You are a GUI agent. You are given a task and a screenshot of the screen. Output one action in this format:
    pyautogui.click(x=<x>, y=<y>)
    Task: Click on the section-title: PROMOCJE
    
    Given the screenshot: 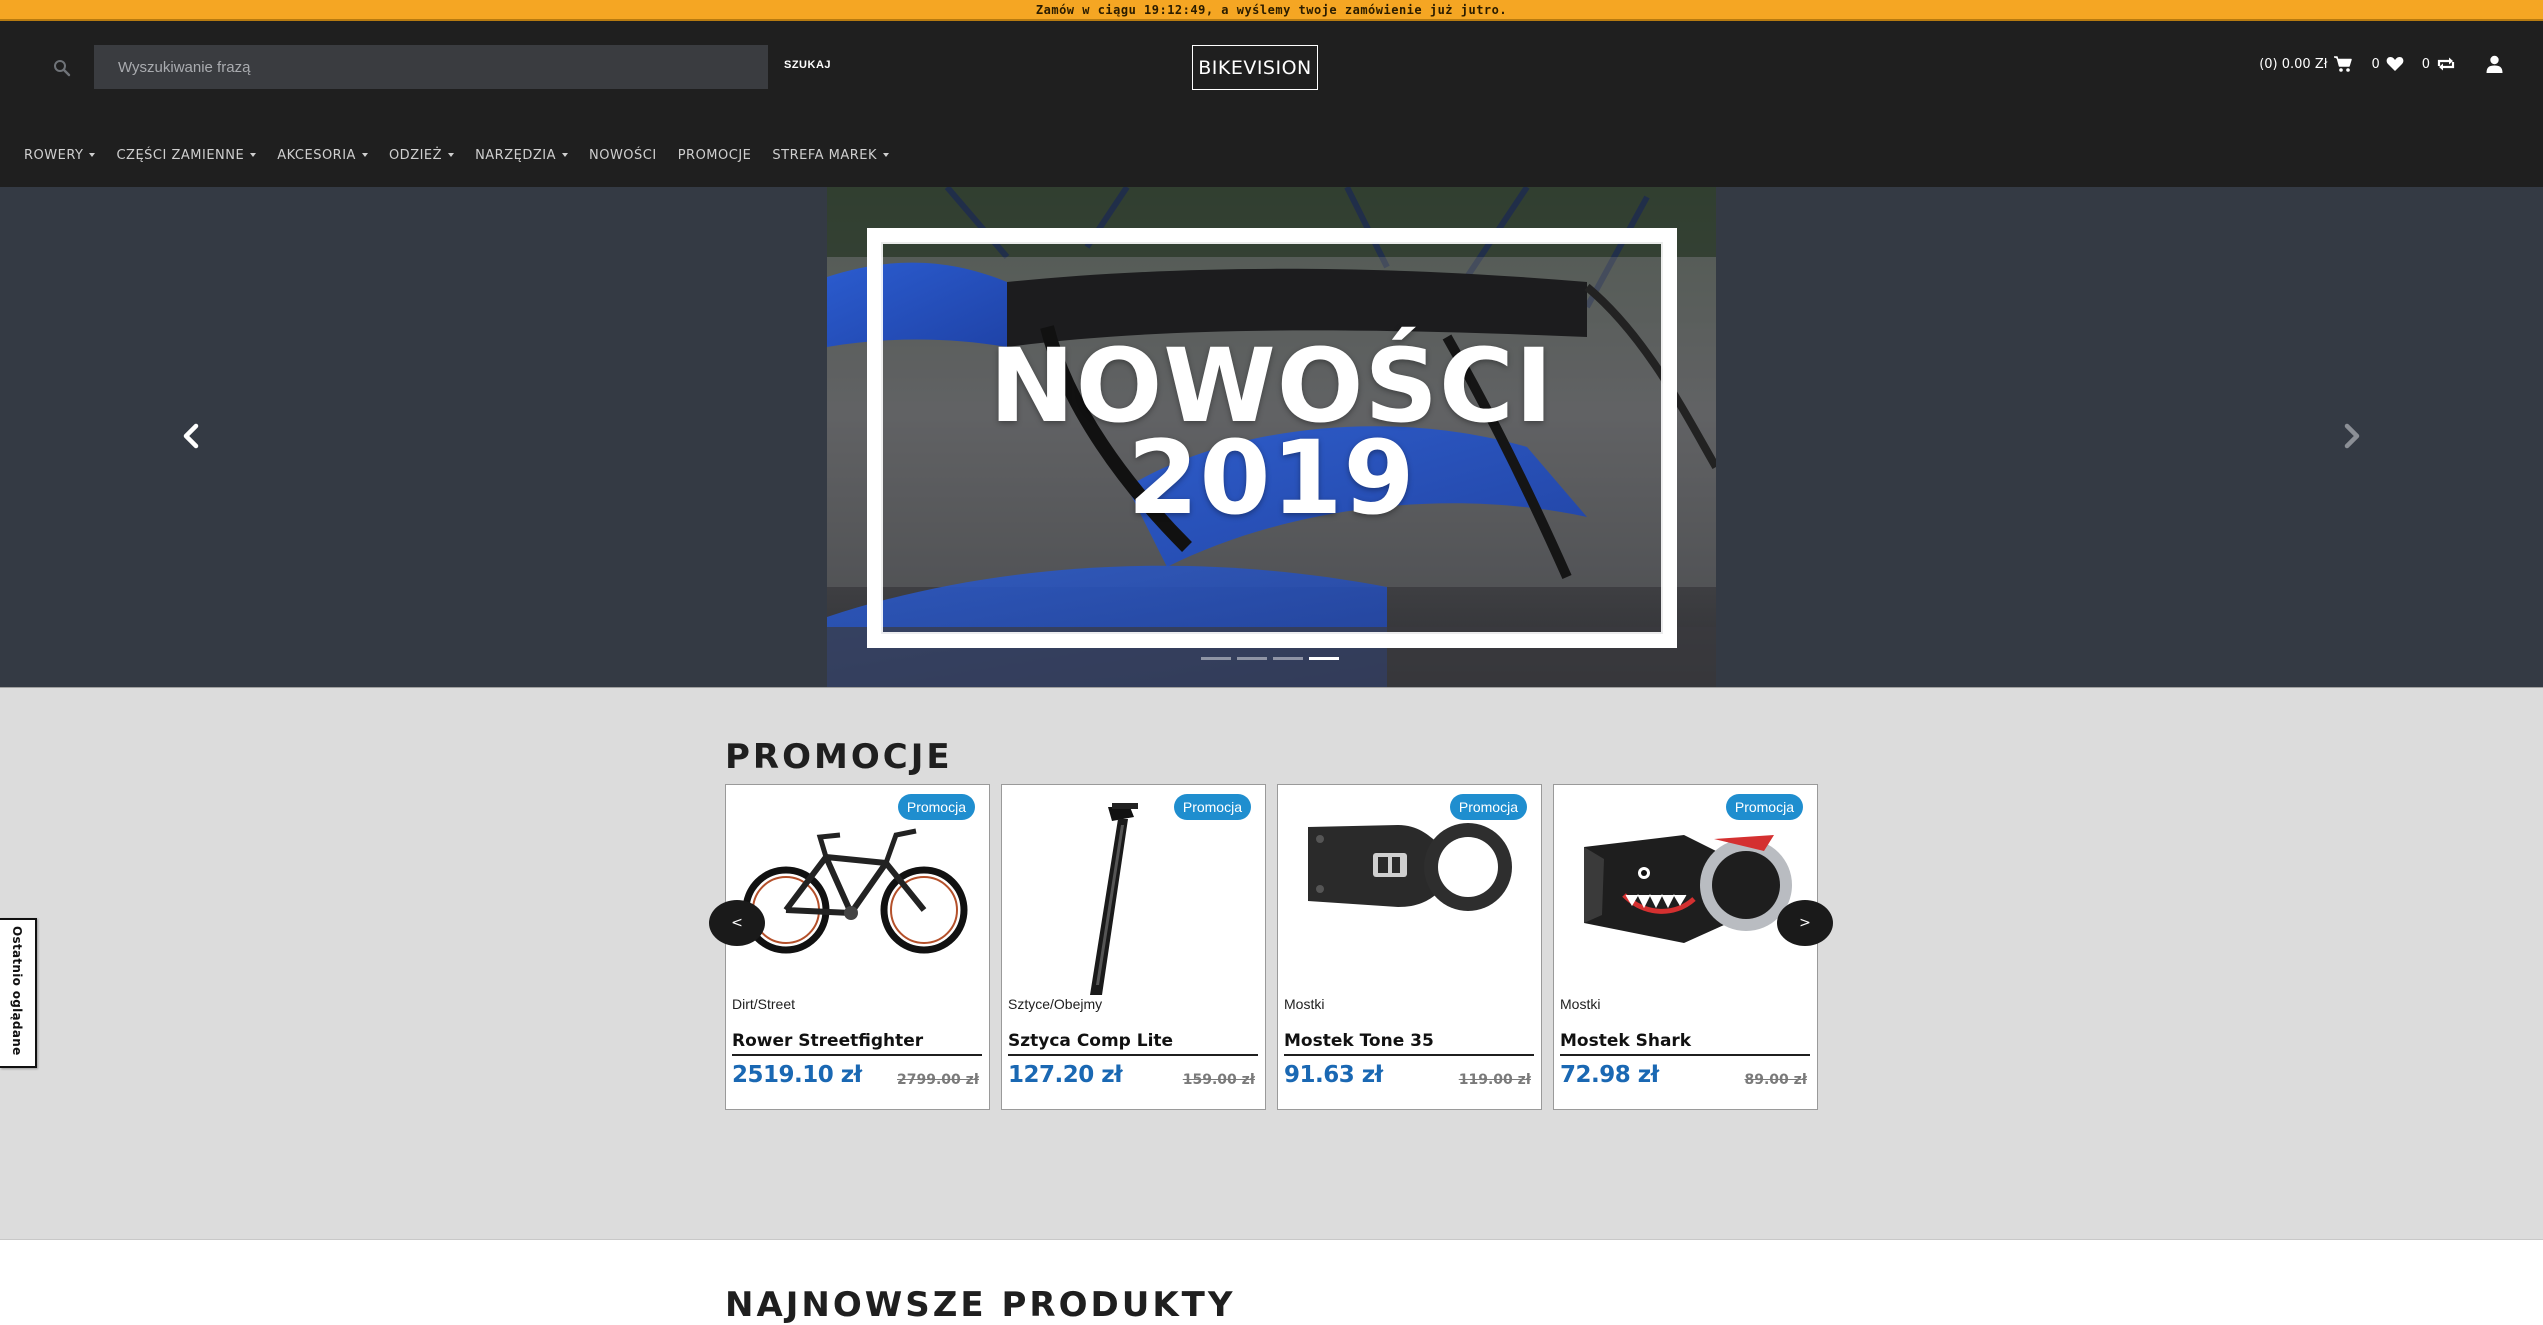 What is the action you would take?
    pyautogui.click(x=839, y=757)
    